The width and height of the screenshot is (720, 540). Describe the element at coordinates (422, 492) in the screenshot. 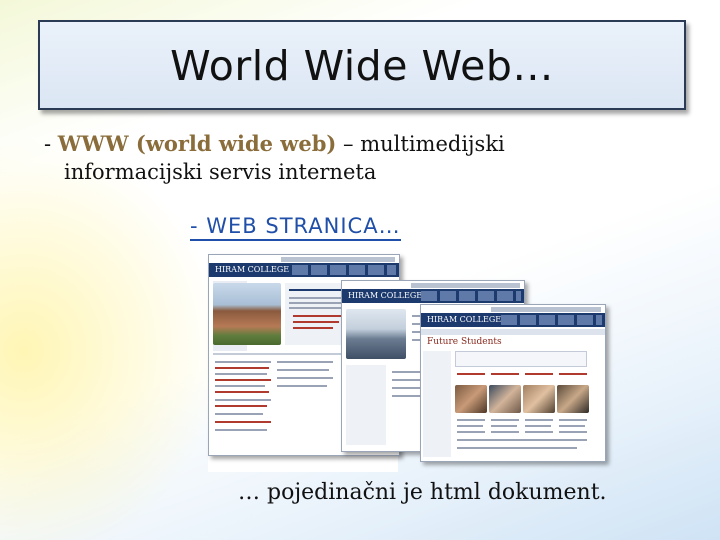

I see `footer-statement: … pojedinačni je html dokument.` at that location.